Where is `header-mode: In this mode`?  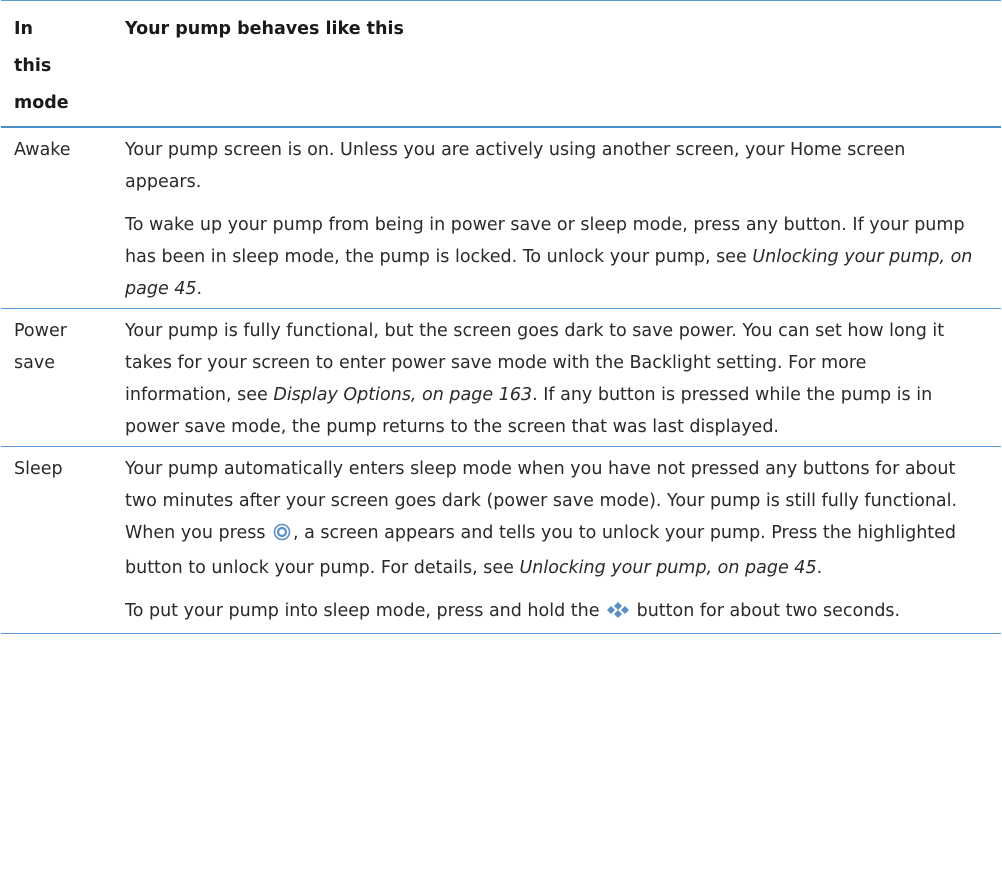
header-mode: In this mode is located at coordinates (41, 66).